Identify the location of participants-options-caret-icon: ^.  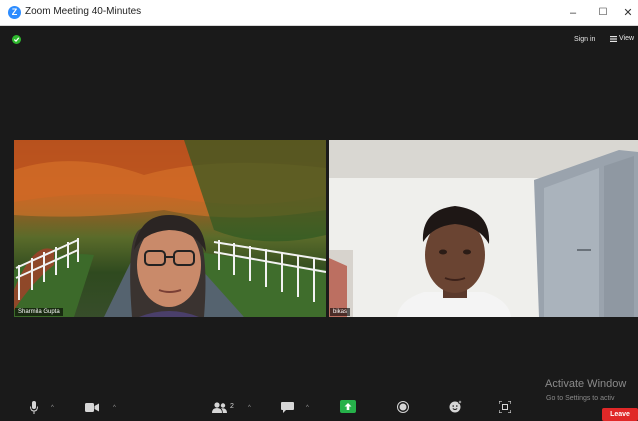
(249, 408).